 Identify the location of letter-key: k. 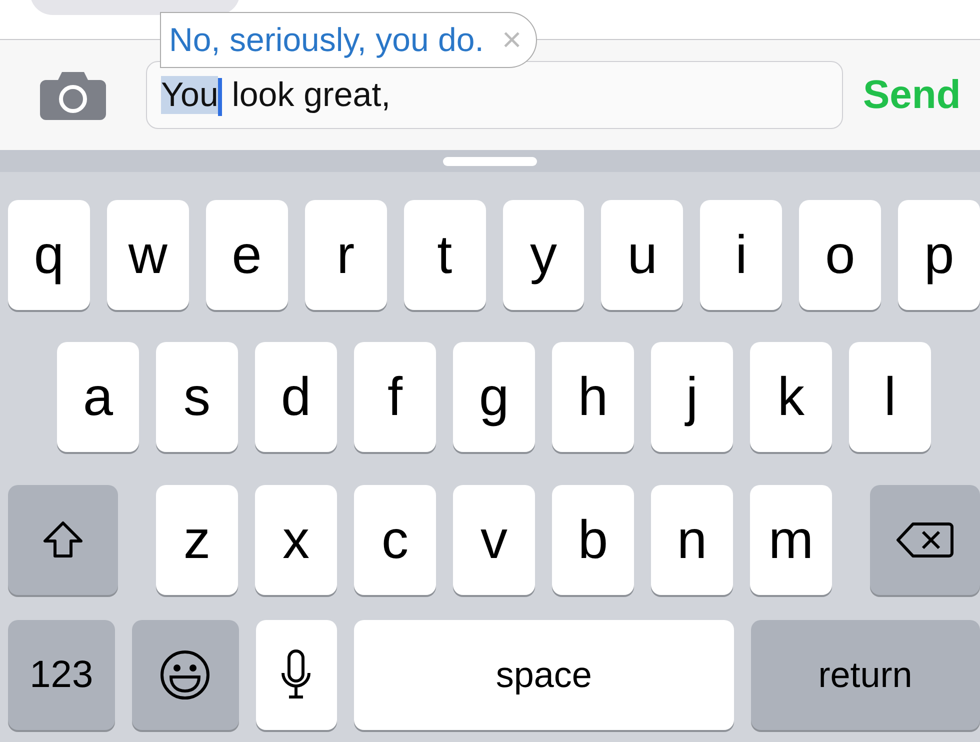
(791, 397).